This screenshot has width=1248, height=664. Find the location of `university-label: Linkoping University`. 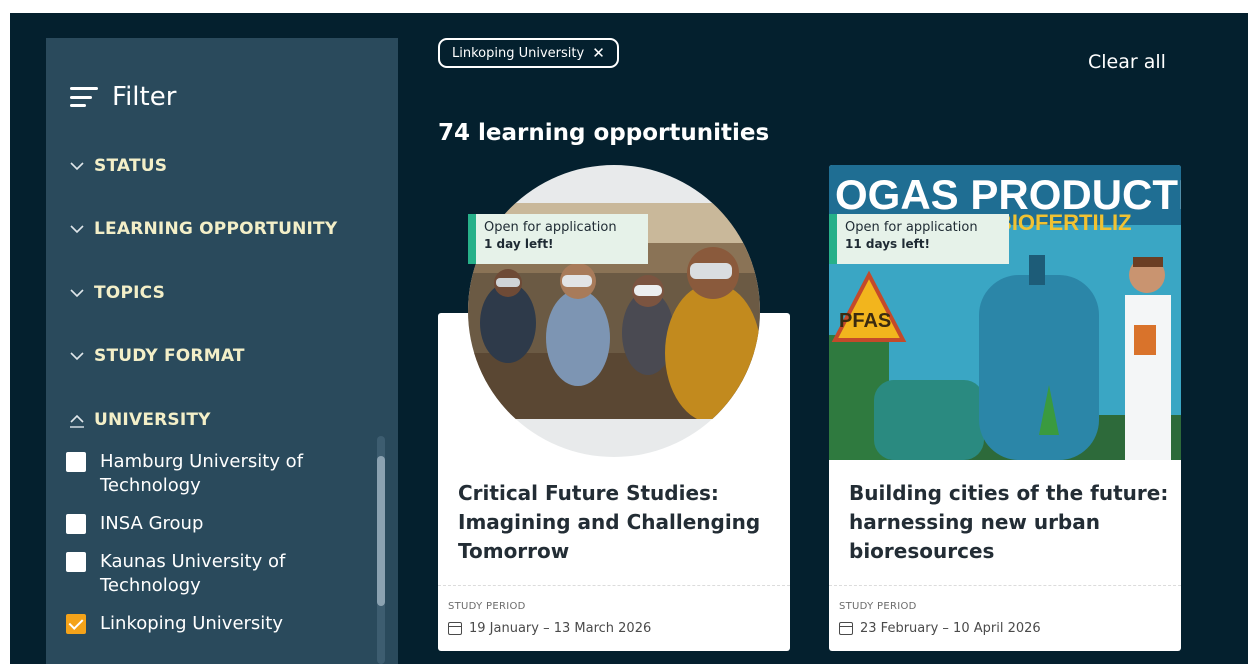

university-label: Linkoping University is located at coordinates (192, 623).